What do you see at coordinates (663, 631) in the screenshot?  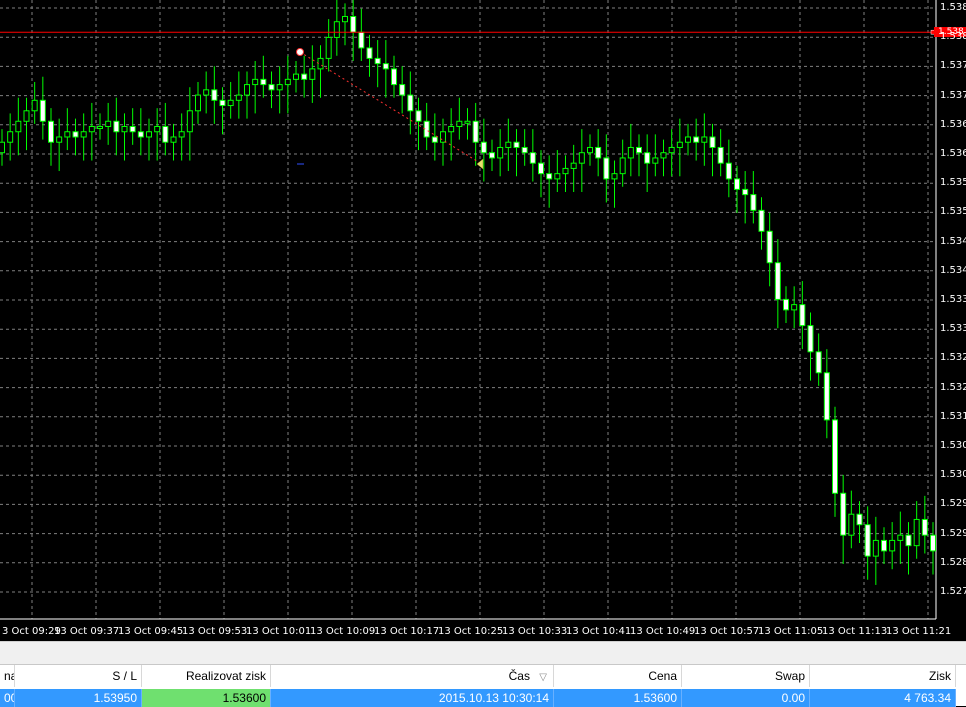 I see `time-axis-label: 13 Oct 10:49` at bounding box center [663, 631].